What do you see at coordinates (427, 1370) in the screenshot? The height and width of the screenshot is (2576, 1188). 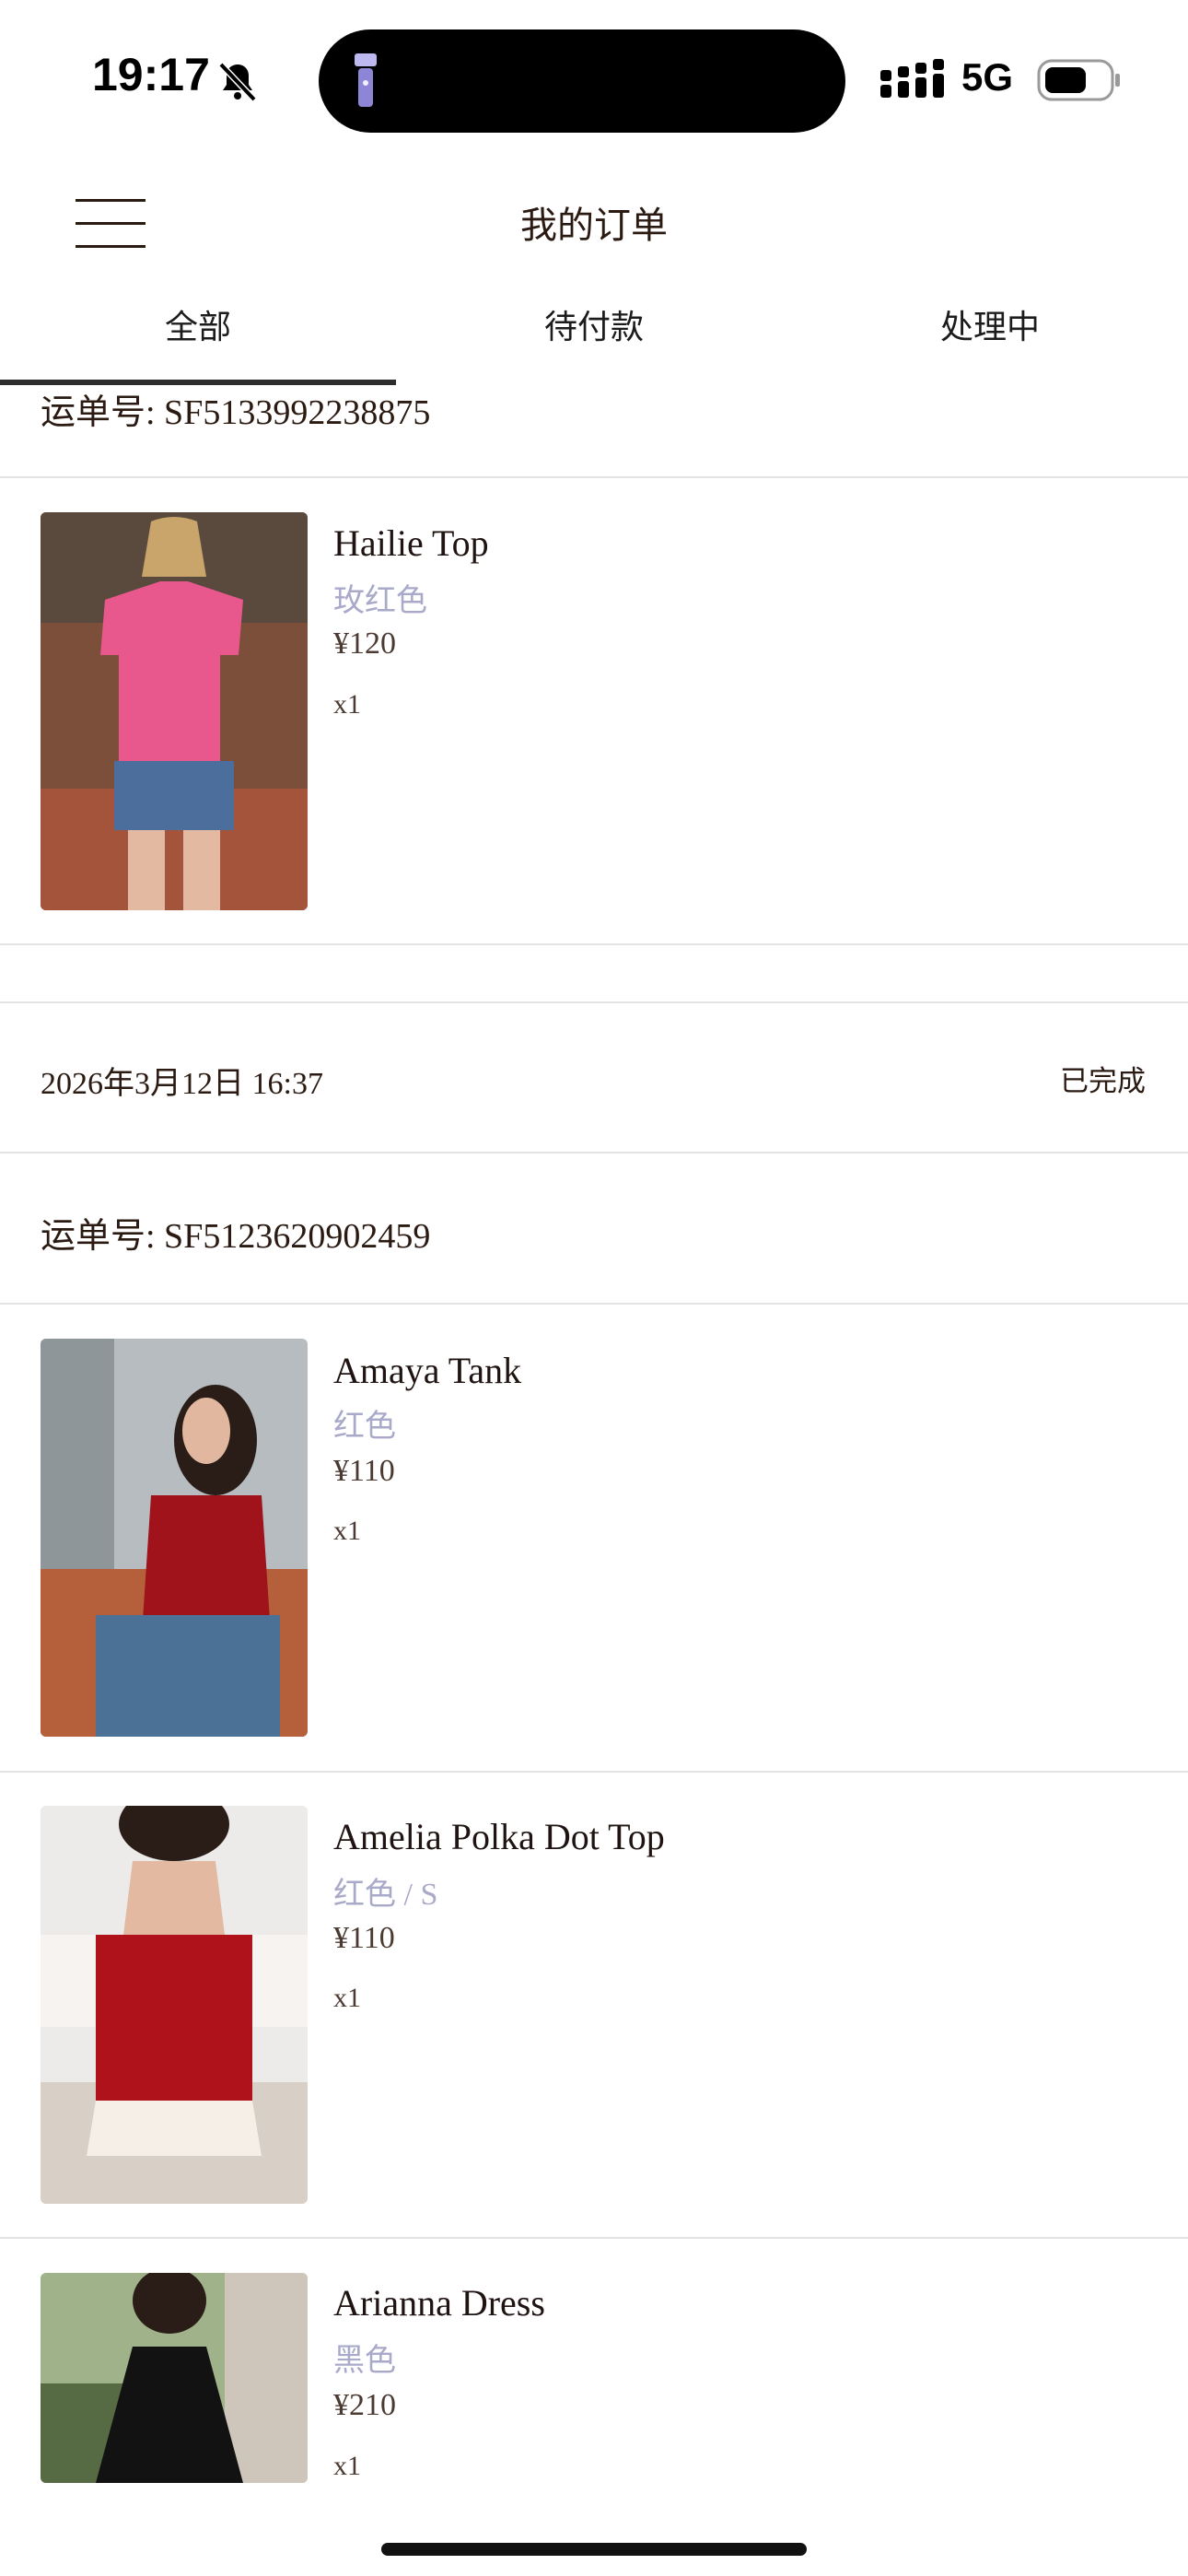 I see `product-name: Amaya Tank` at bounding box center [427, 1370].